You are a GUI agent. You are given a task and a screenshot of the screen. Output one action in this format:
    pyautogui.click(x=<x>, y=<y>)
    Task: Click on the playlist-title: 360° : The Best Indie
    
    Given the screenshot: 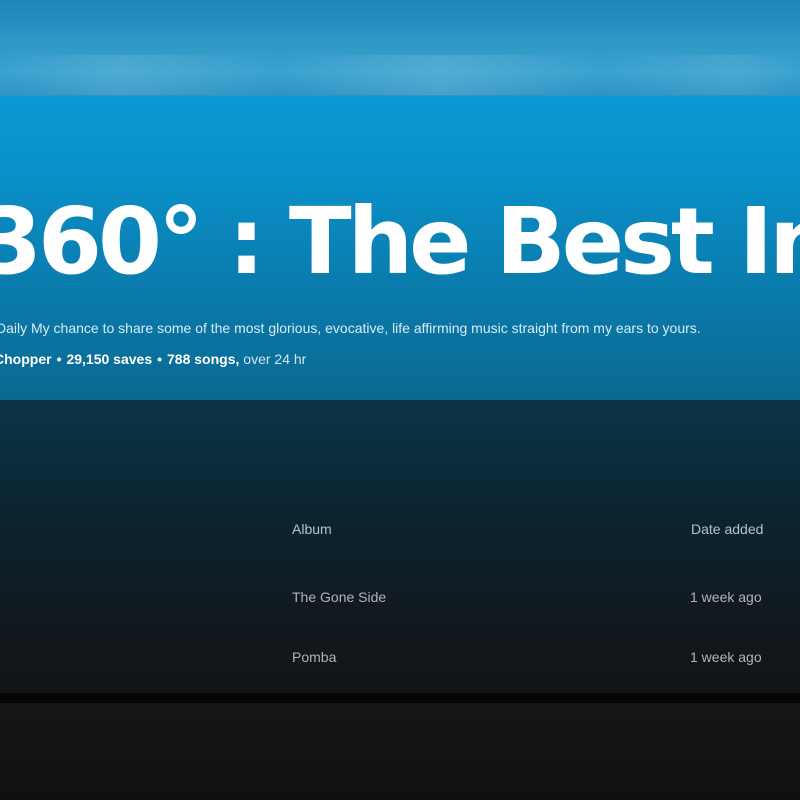 What is the action you would take?
    pyautogui.click(x=400, y=241)
    